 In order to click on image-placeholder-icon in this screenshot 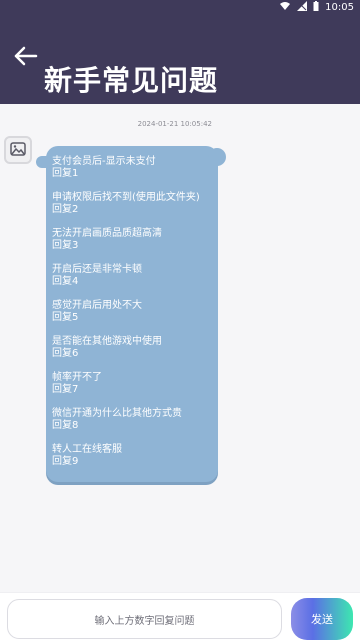, I will do `click(18, 150)`.